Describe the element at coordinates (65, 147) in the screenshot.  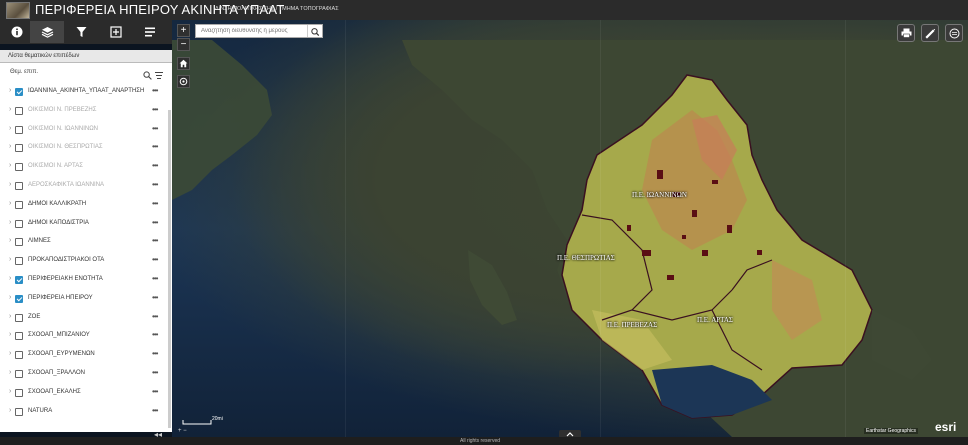
I see `layer-name: ΟΙΚΙΣΜΟΙ Ν. ΘΕΣΠΡΩΤΙΑΣ` at that location.